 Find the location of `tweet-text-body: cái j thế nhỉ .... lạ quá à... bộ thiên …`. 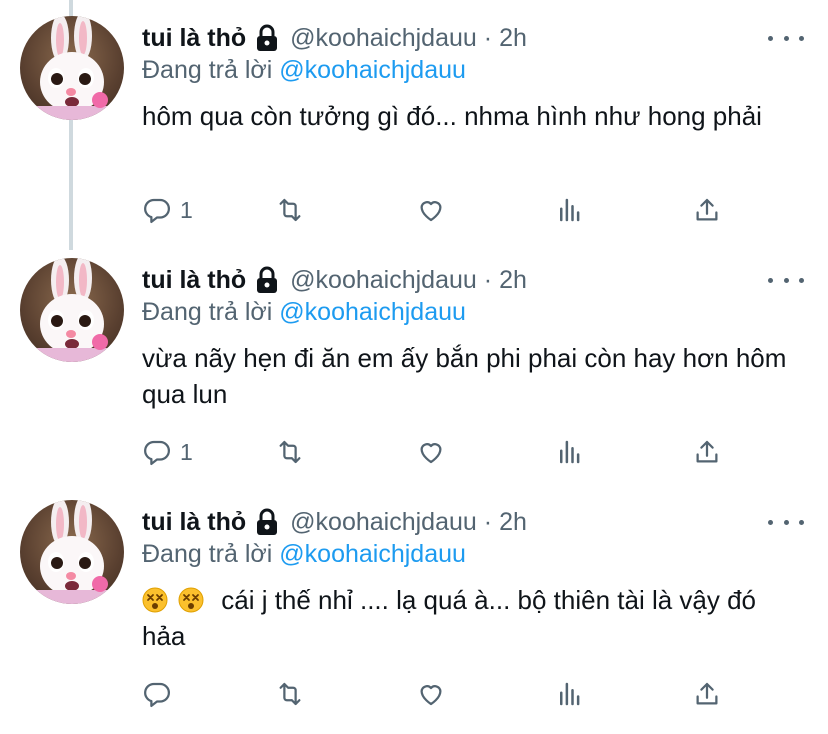

tweet-text-body: cái j thế nhỉ .... lạ quá à... bộ thiên … is located at coordinates (449, 618).